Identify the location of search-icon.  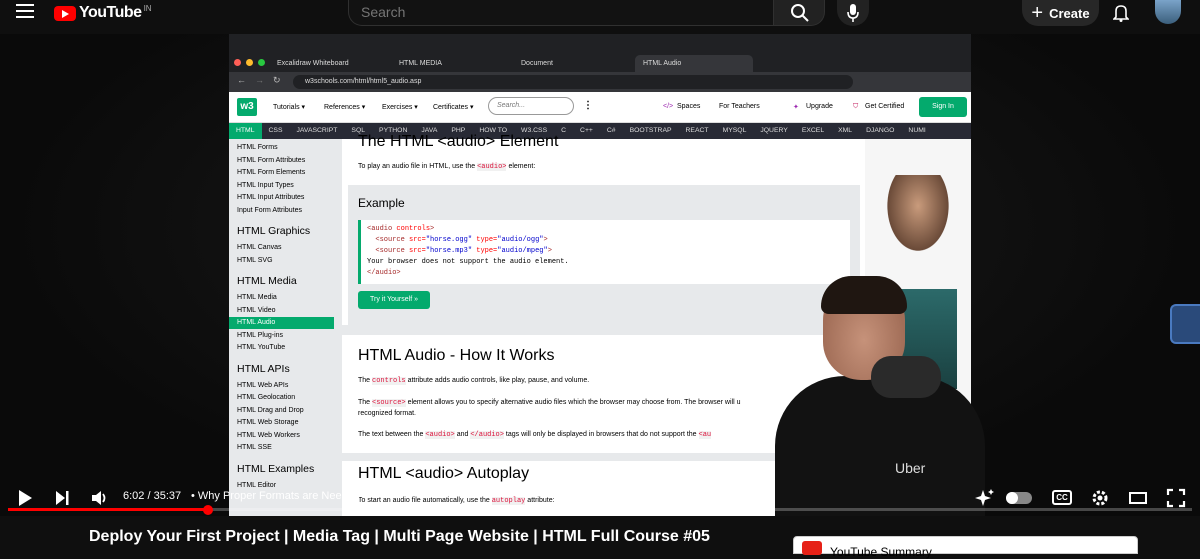
(800, 13).